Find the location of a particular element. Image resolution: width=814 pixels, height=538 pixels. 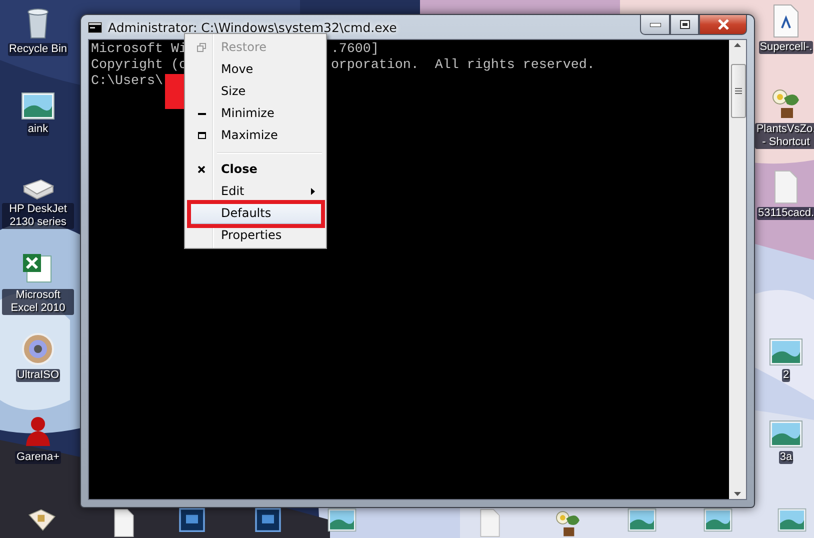

console-icon is located at coordinates (95, 27).